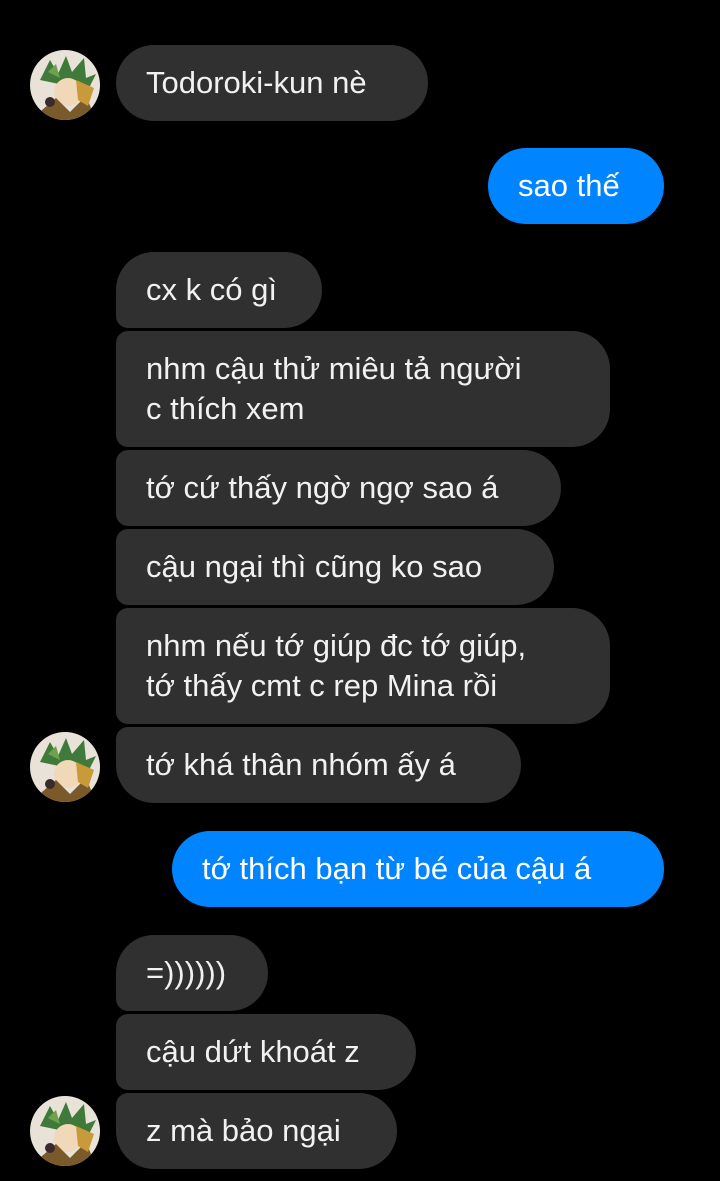  I want to click on message-line: nhm nếu tớ giúp đc tớ giúp,, so click(336, 645).